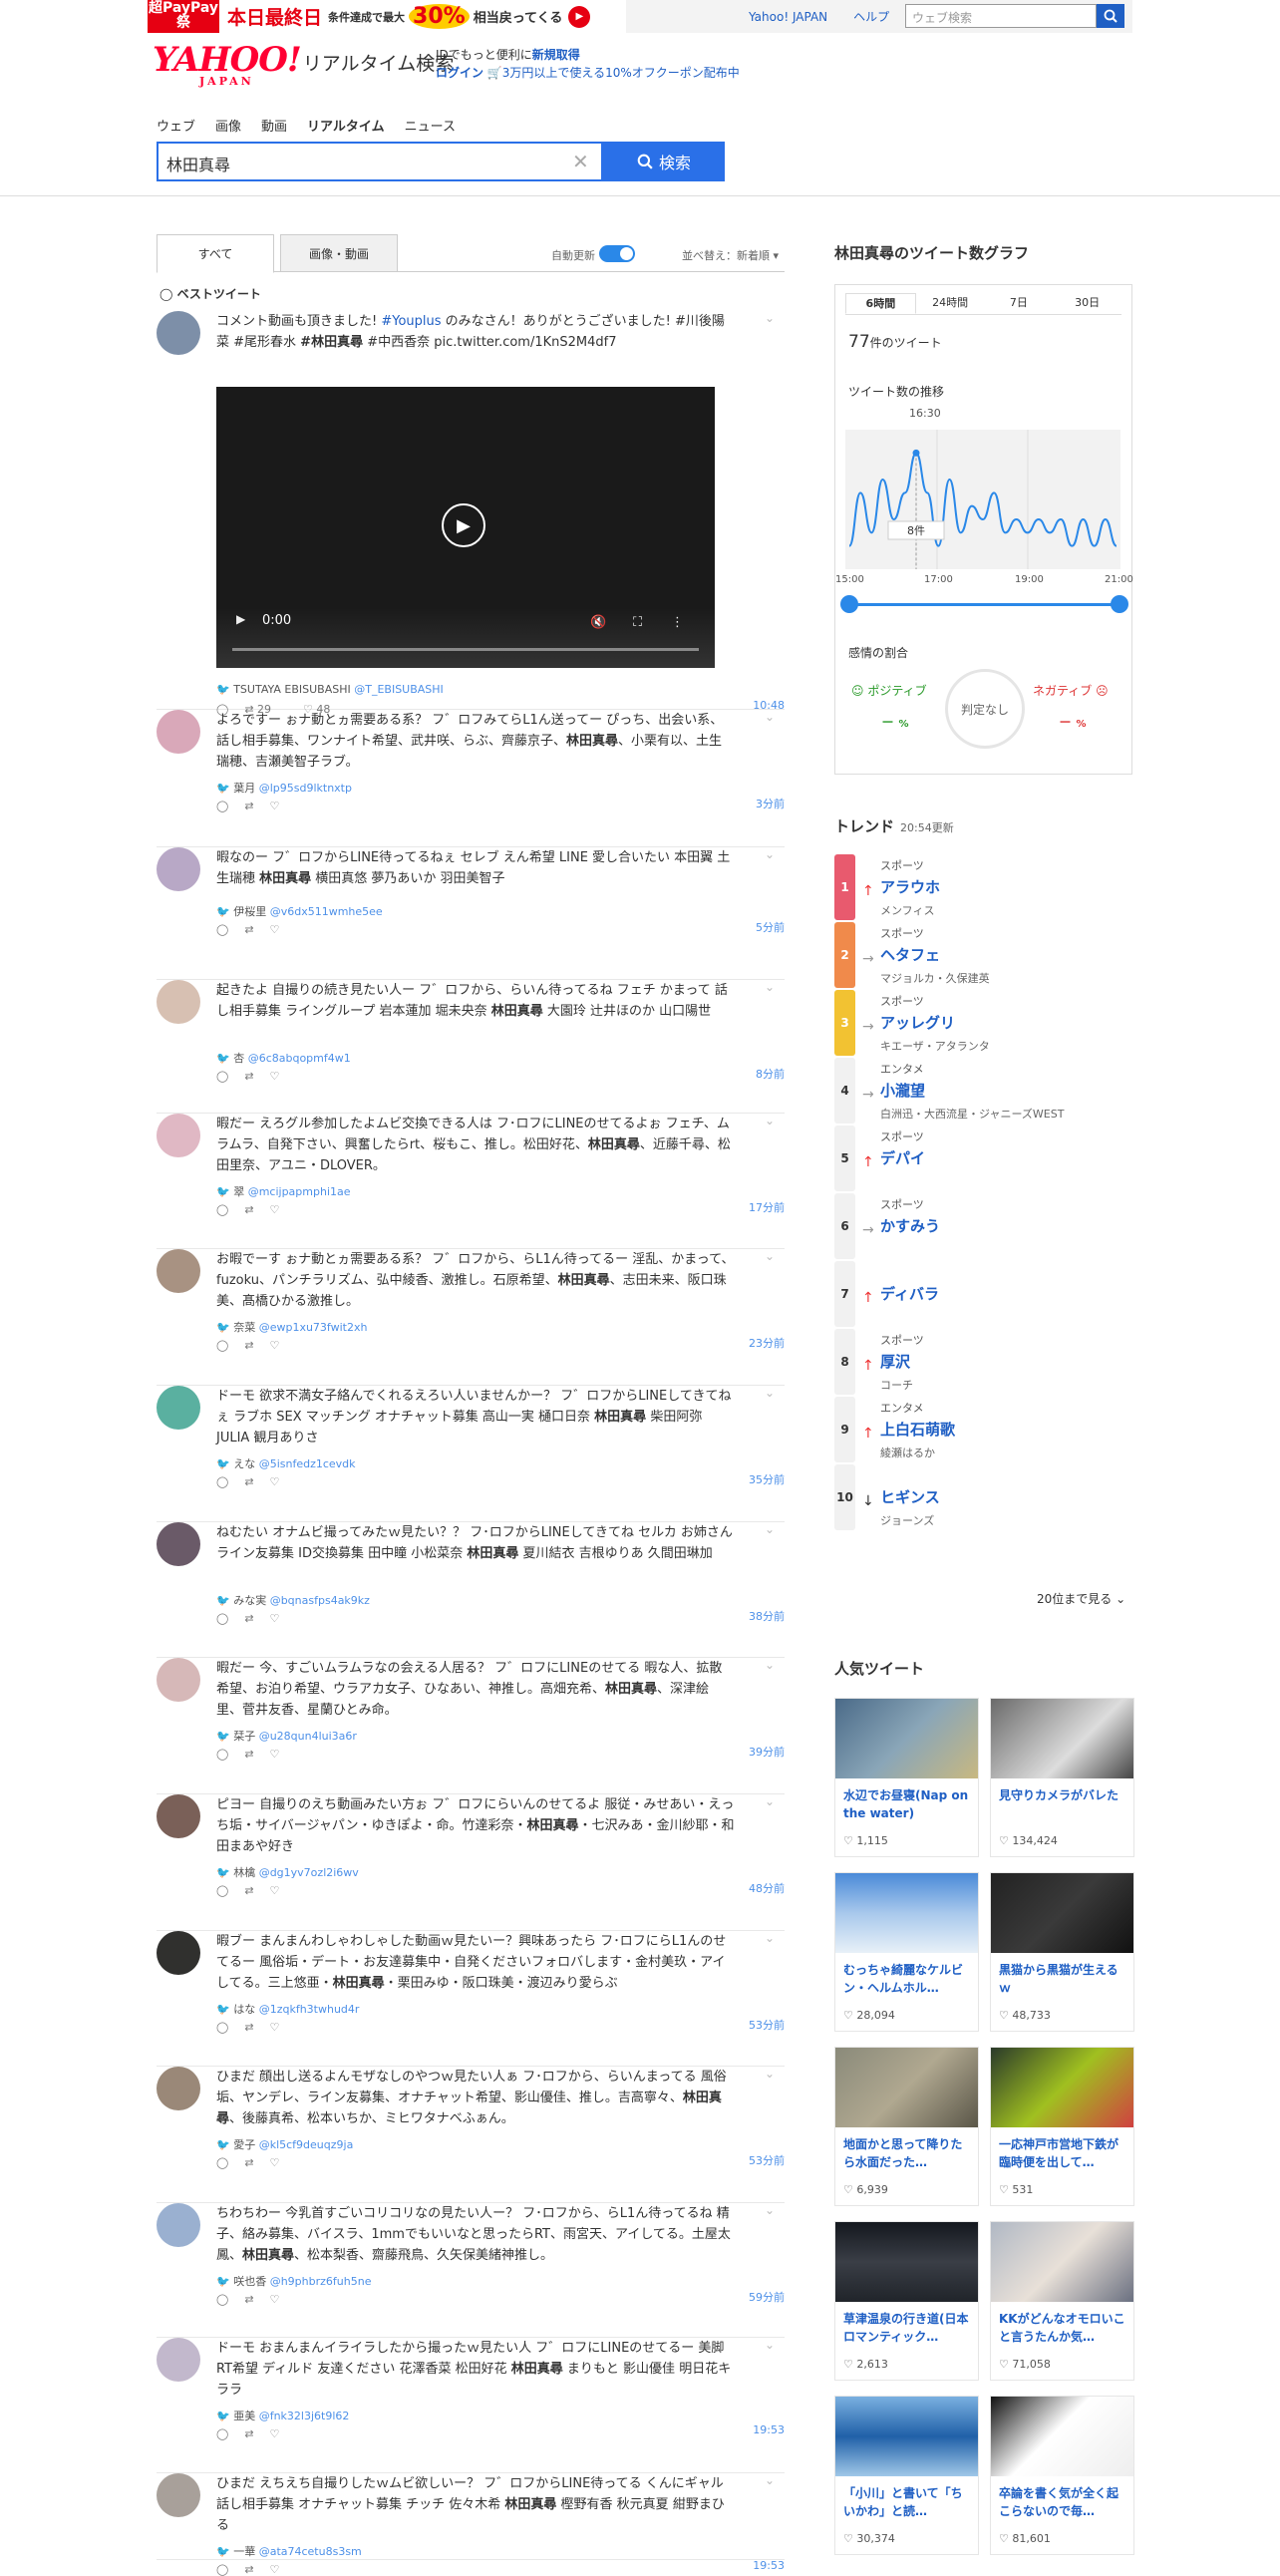 This screenshot has width=1280, height=2576. I want to click on web-search-input: ウェブ検索, so click(1001, 16).